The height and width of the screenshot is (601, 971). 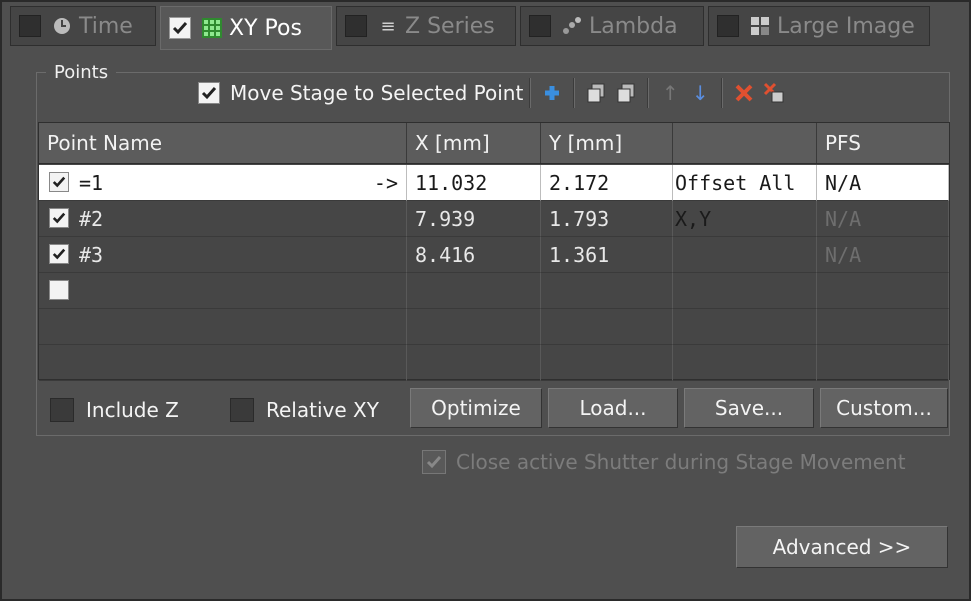 I want to click on tab-time-checkbox, so click(x=30, y=26).